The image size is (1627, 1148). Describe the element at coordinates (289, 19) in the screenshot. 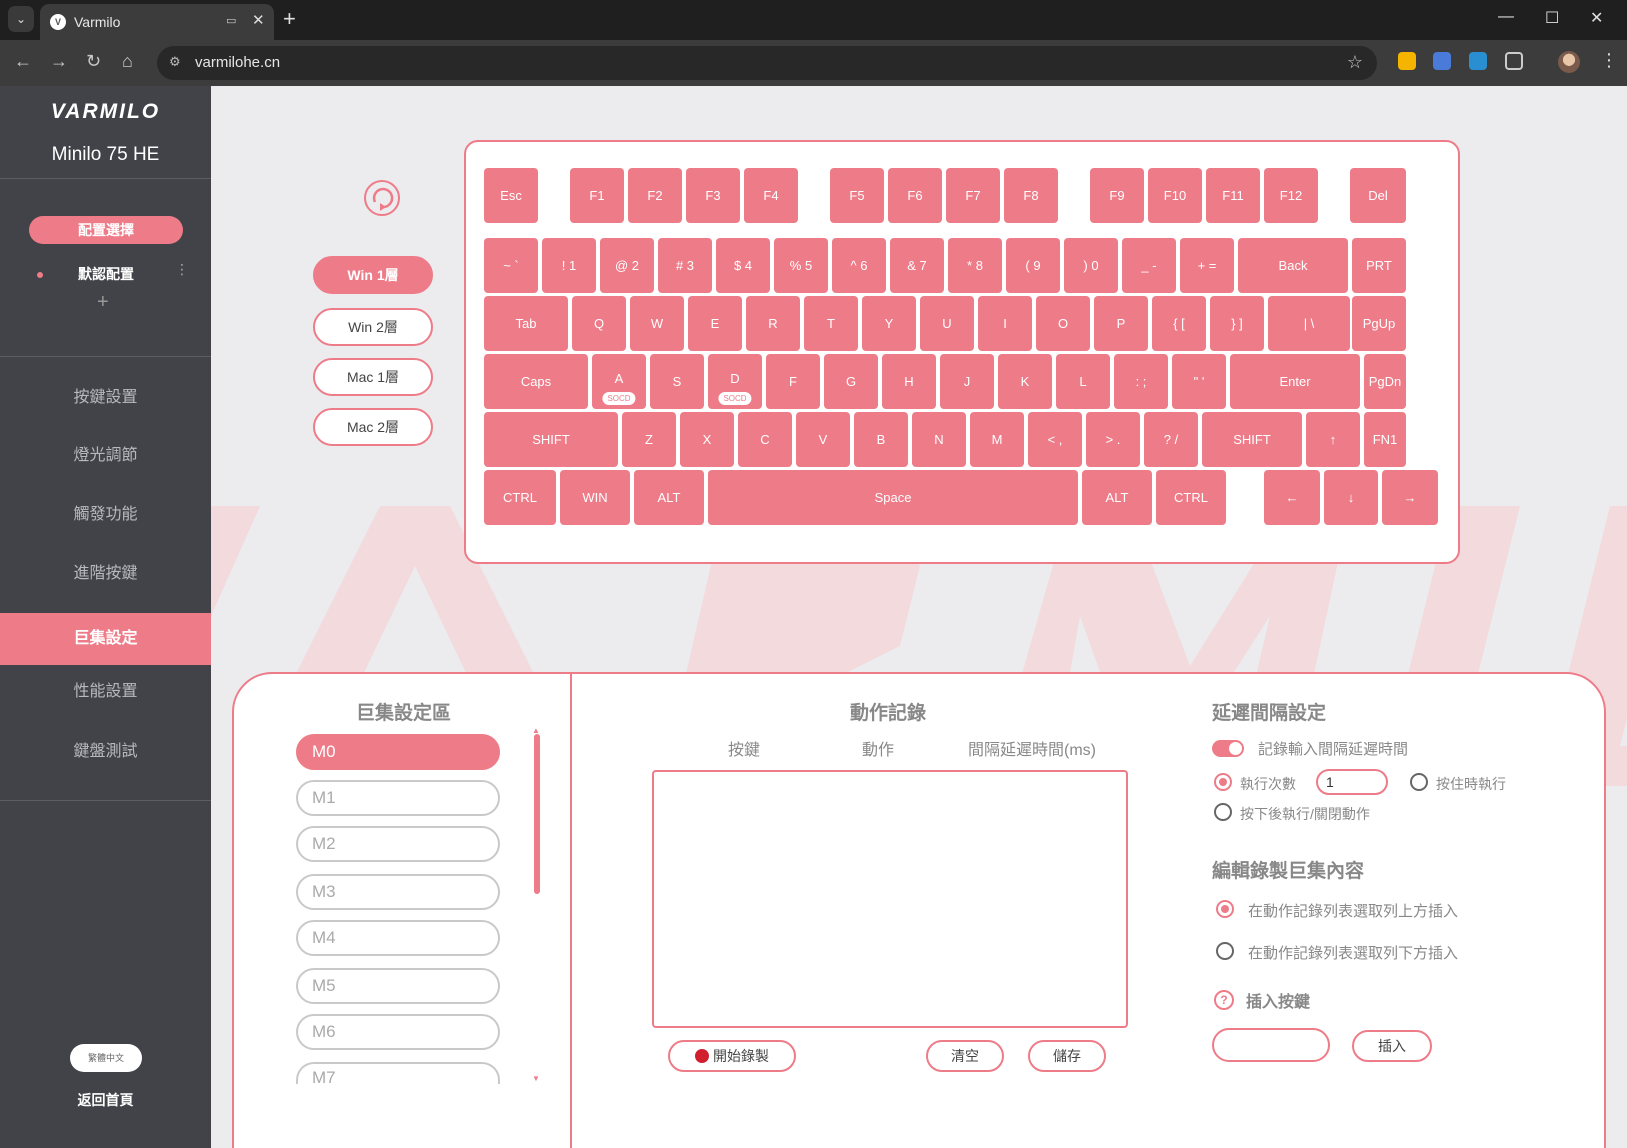

I see `new-tab-button: +` at that location.